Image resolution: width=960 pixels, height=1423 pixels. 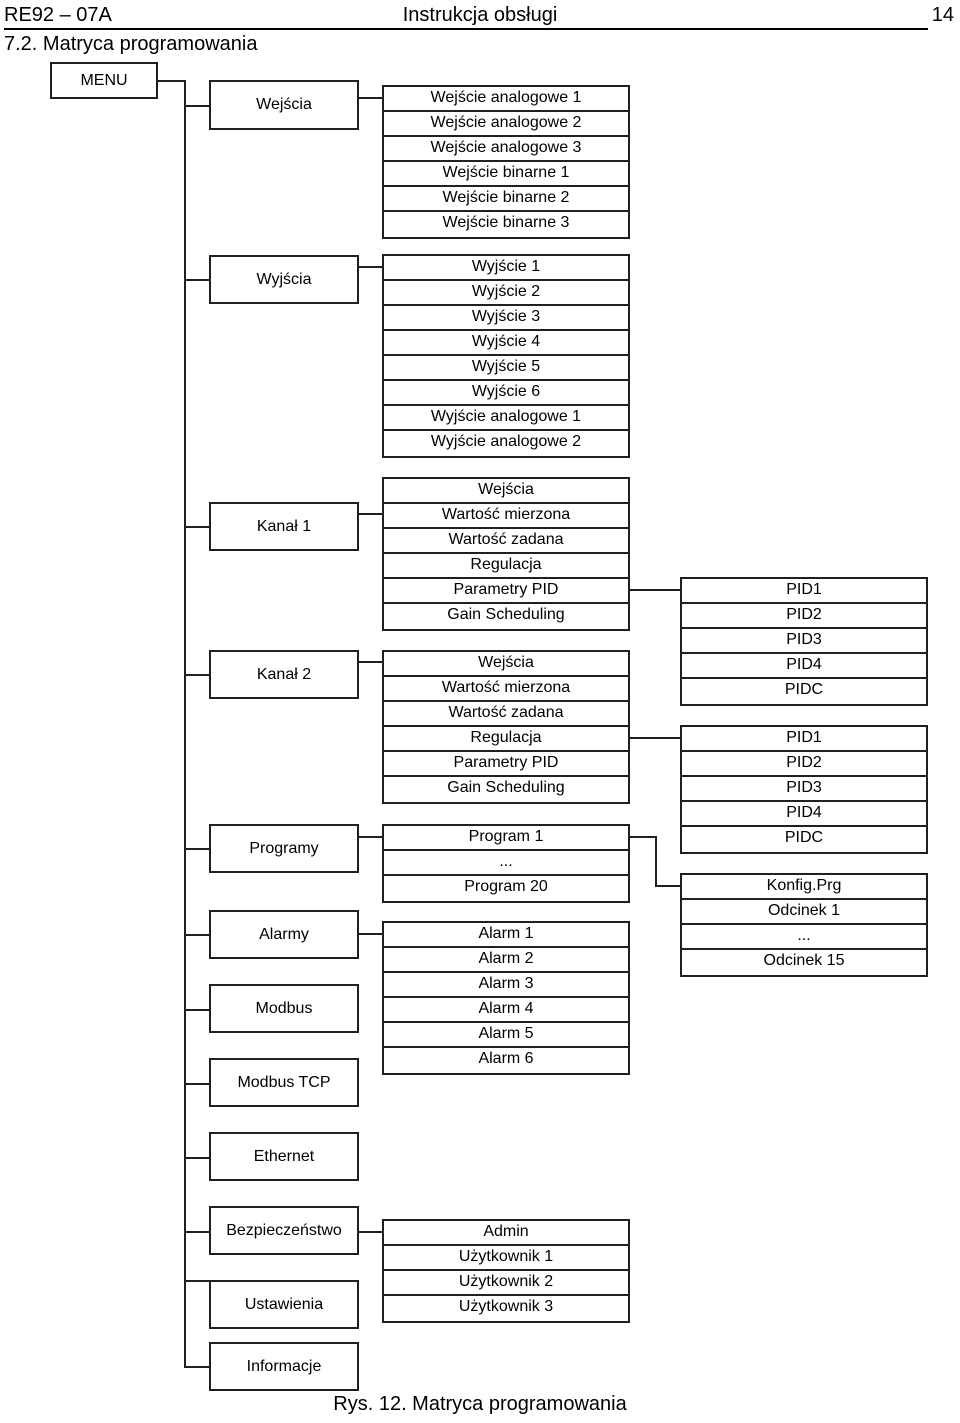 I want to click on list-item: Wejście binarne 3, so click(x=506, y=224).